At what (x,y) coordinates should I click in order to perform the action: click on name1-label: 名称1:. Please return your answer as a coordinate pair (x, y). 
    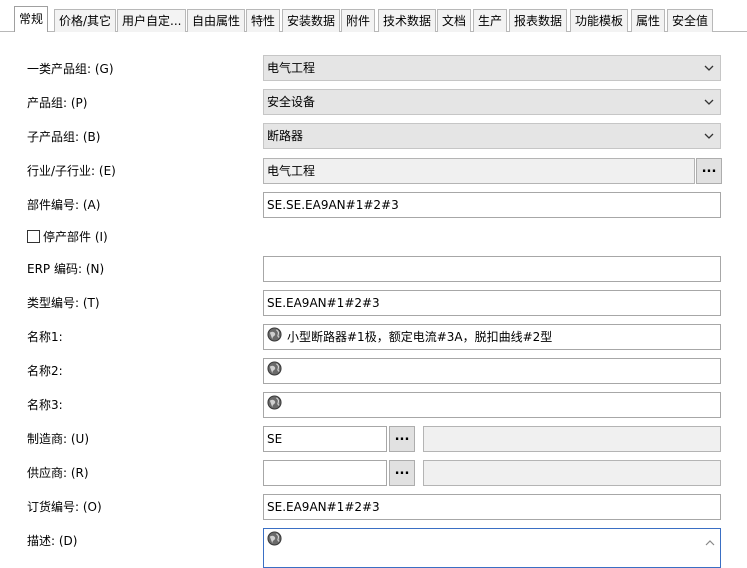
    Looking at the image, I should click on (45, 337).